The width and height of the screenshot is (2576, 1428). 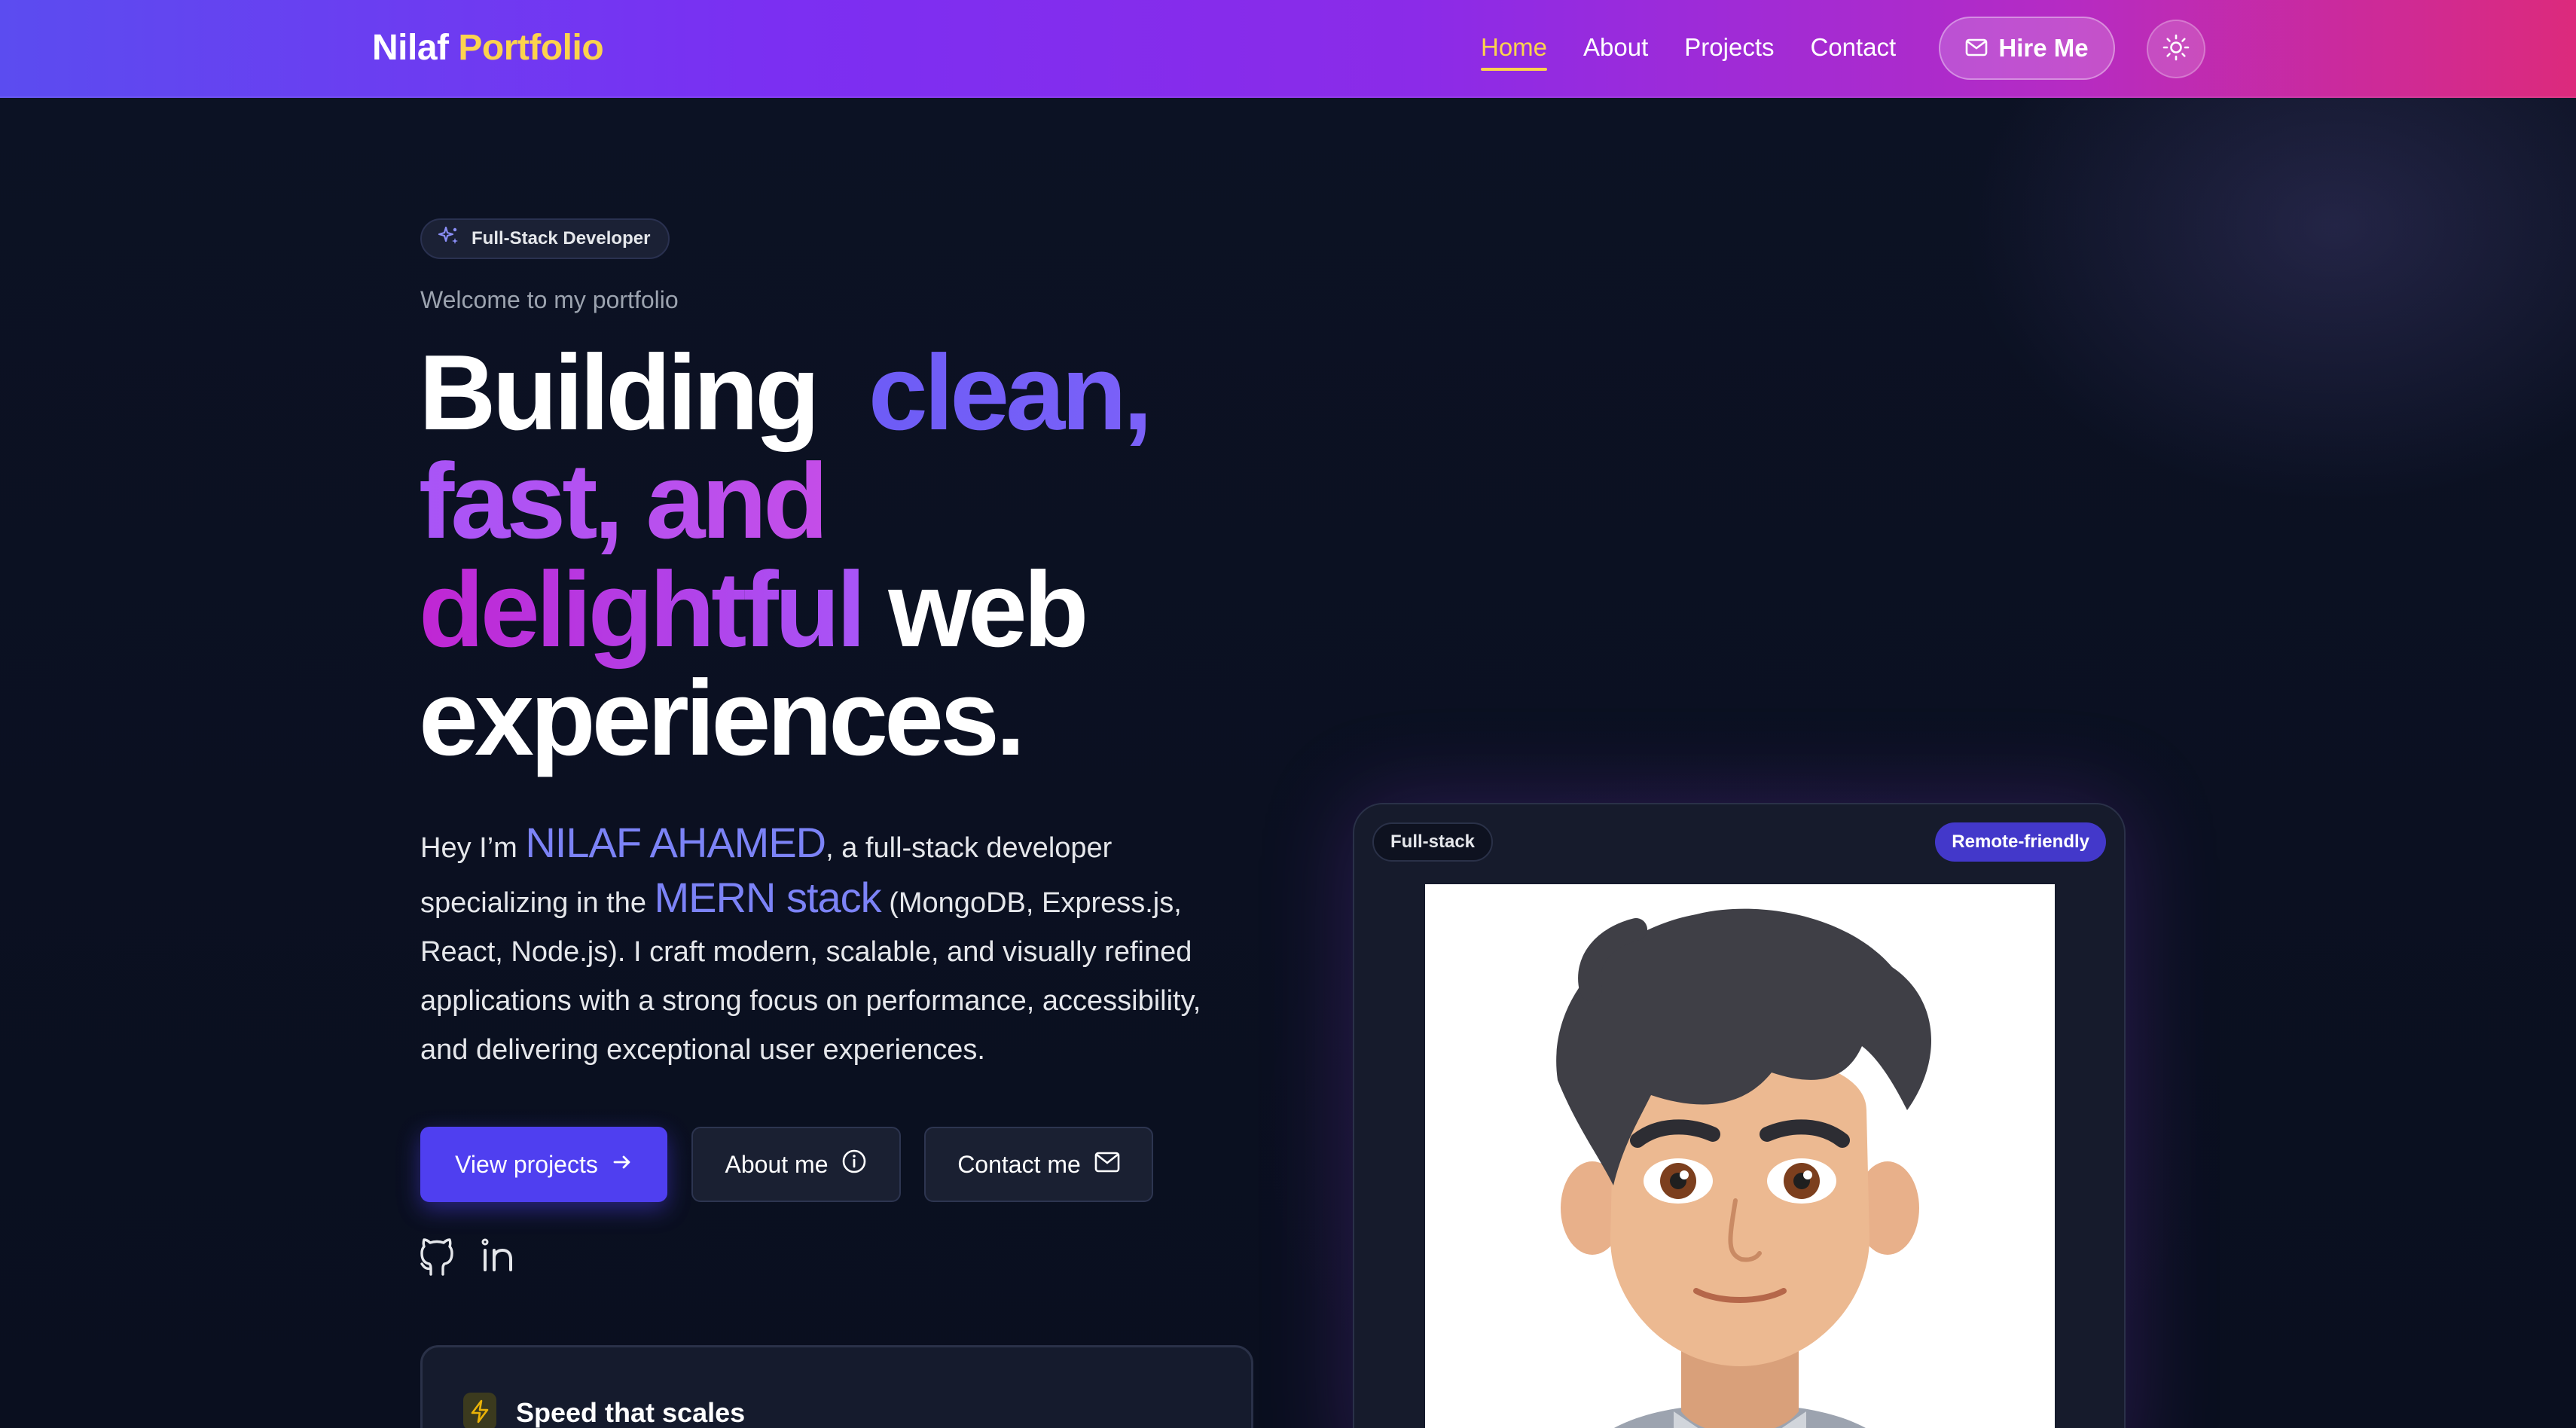 I want to click on avatar-illustration, so click(x=1744, y=1168).